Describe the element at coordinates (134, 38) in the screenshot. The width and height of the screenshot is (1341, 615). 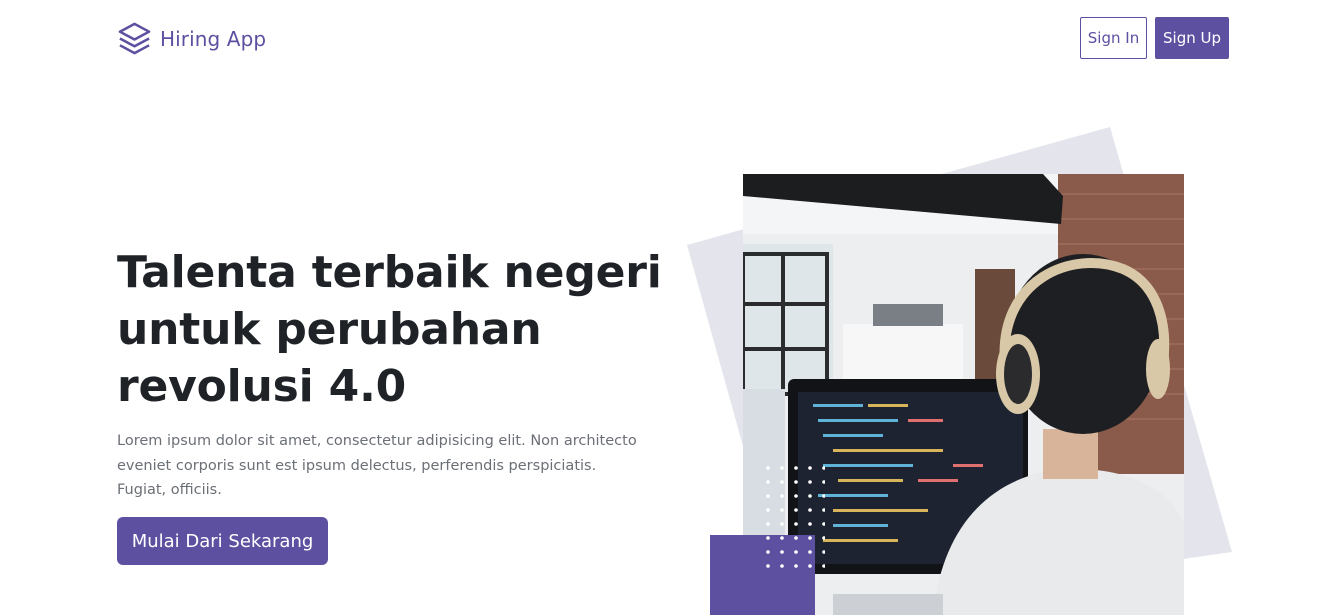
I see `layers-icon` at that location.